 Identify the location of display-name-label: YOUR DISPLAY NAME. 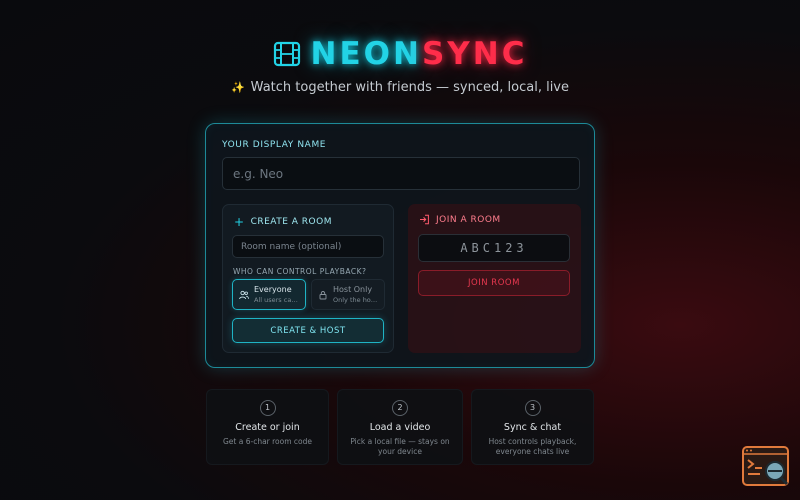
(274, 145).